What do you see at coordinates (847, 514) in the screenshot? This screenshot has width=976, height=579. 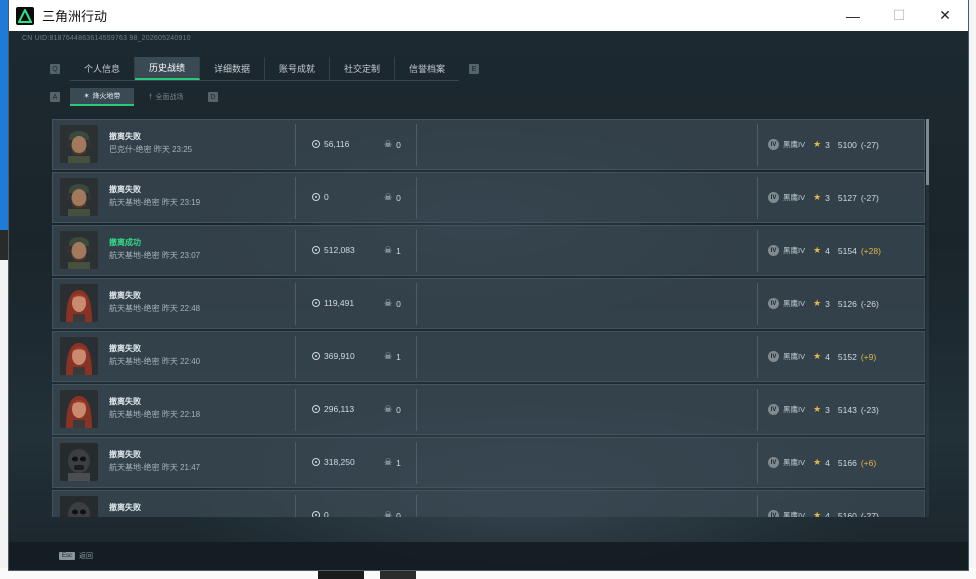 I see `rank-score: 5160` at bounding box center [847, 514].